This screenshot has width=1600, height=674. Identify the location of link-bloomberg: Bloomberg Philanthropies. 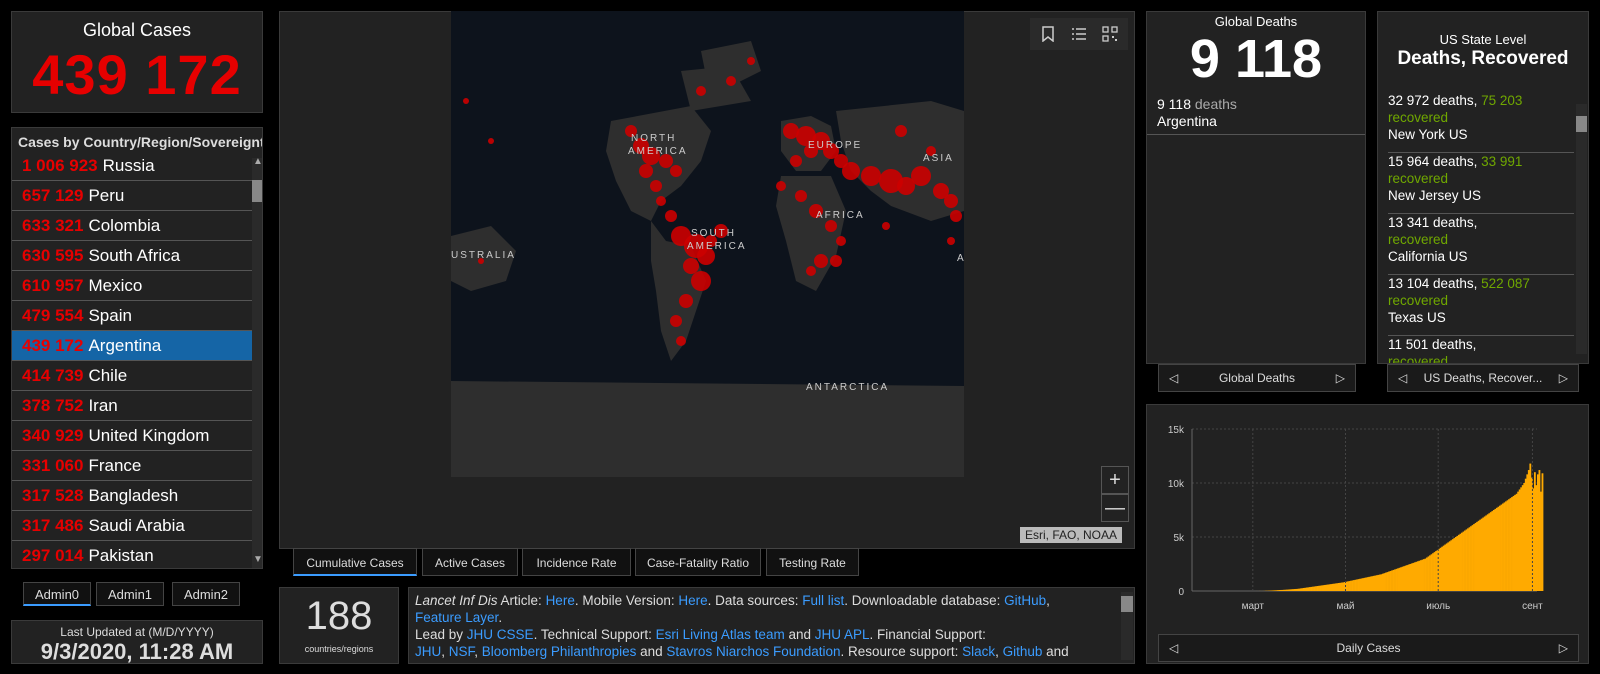
(559, 651).